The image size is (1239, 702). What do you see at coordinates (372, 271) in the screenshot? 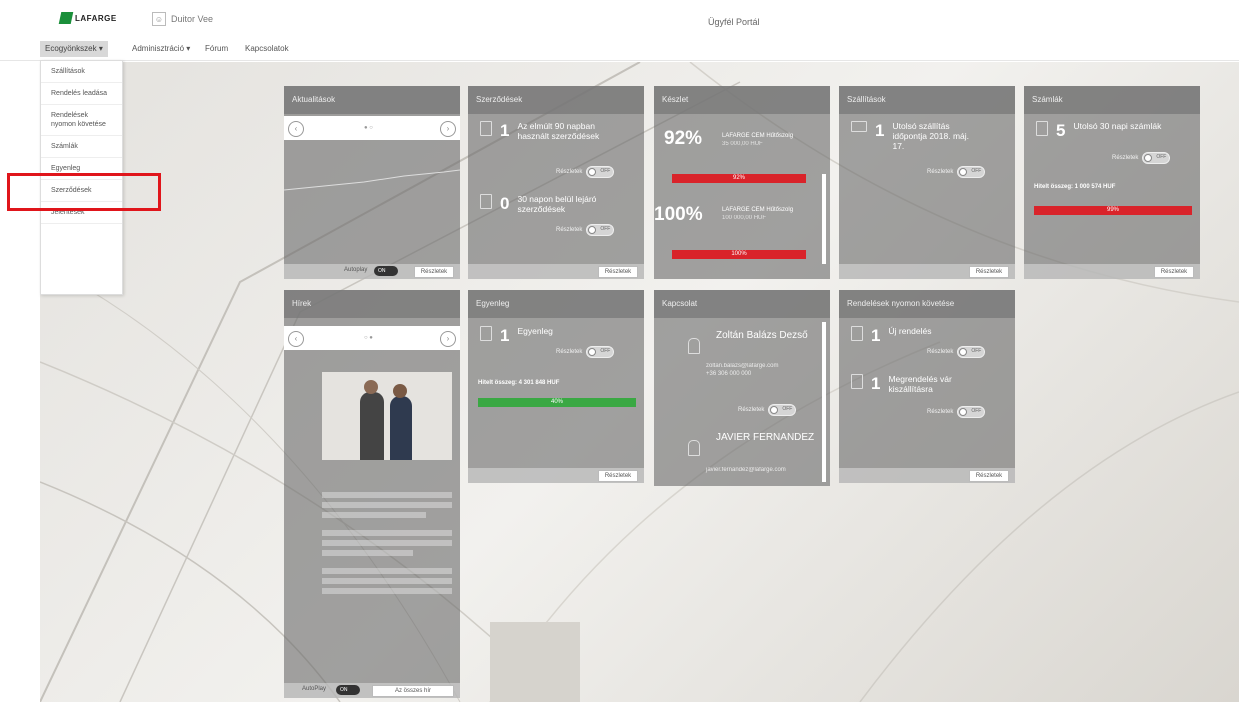
I see `card-footer: Autoplay ON Részletek` at bounding box center [372, 271].